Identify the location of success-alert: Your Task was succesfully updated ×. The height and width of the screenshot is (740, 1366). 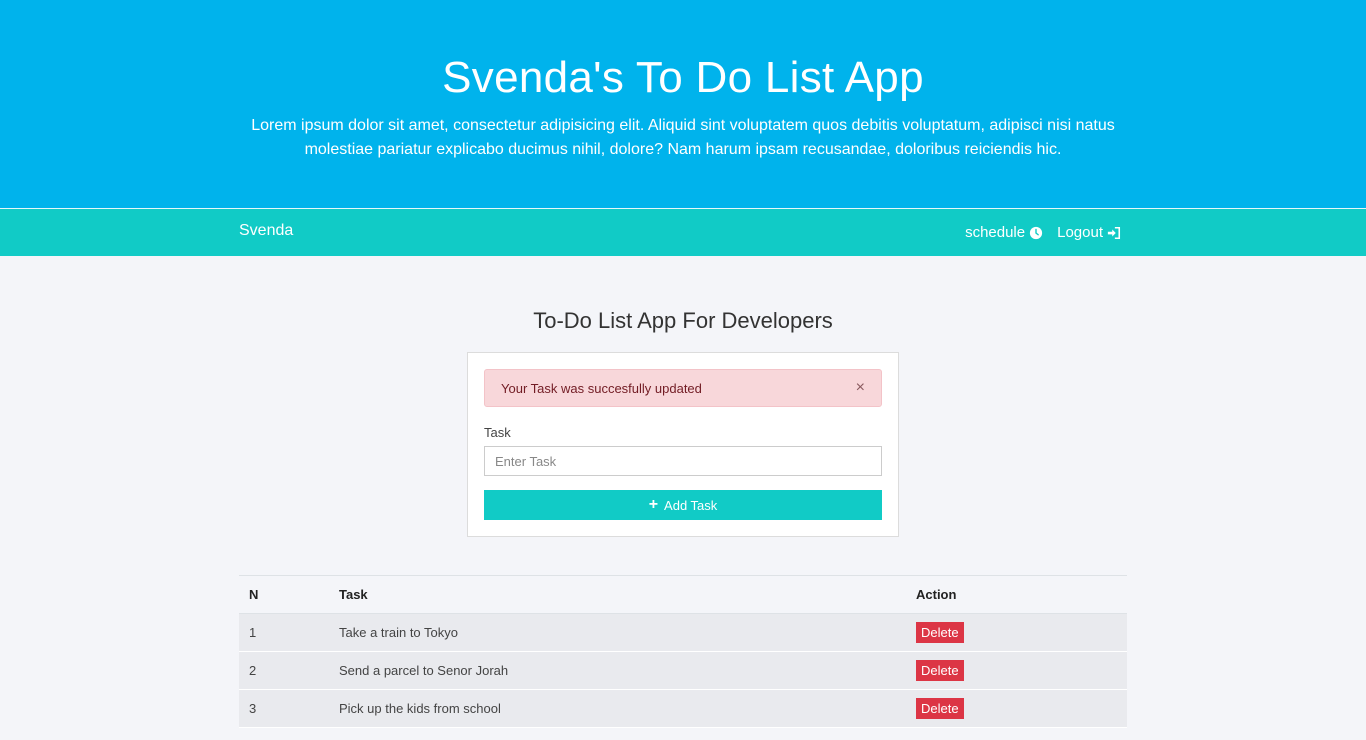
(683, 388).